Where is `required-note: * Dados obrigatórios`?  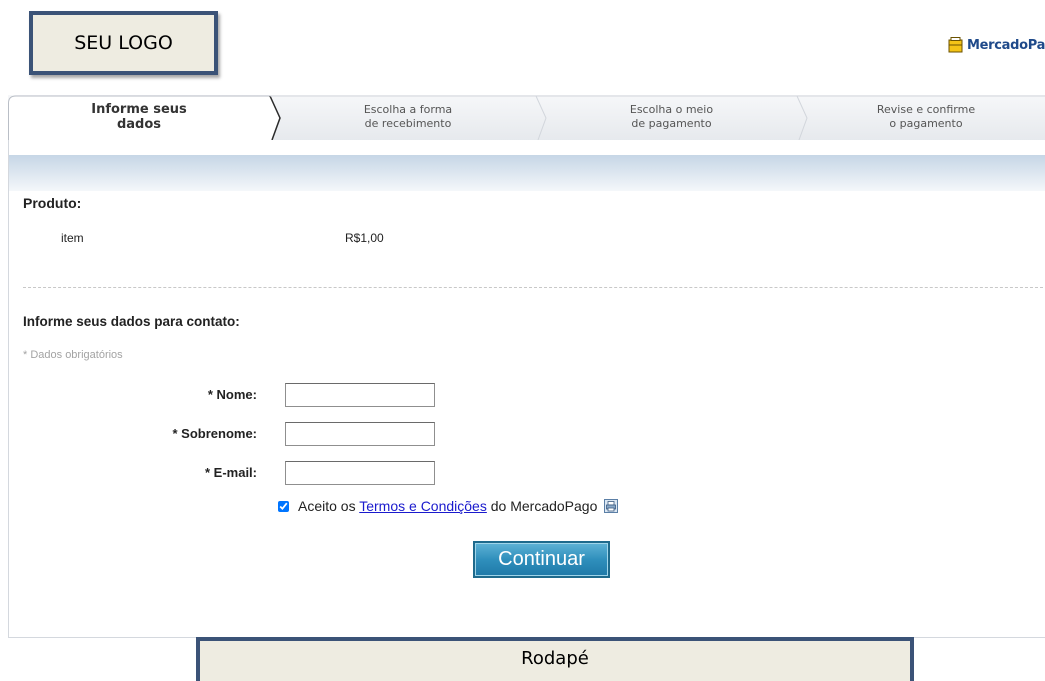
required-note: * Dados obrigatórios is located at coordinates (73, 355).